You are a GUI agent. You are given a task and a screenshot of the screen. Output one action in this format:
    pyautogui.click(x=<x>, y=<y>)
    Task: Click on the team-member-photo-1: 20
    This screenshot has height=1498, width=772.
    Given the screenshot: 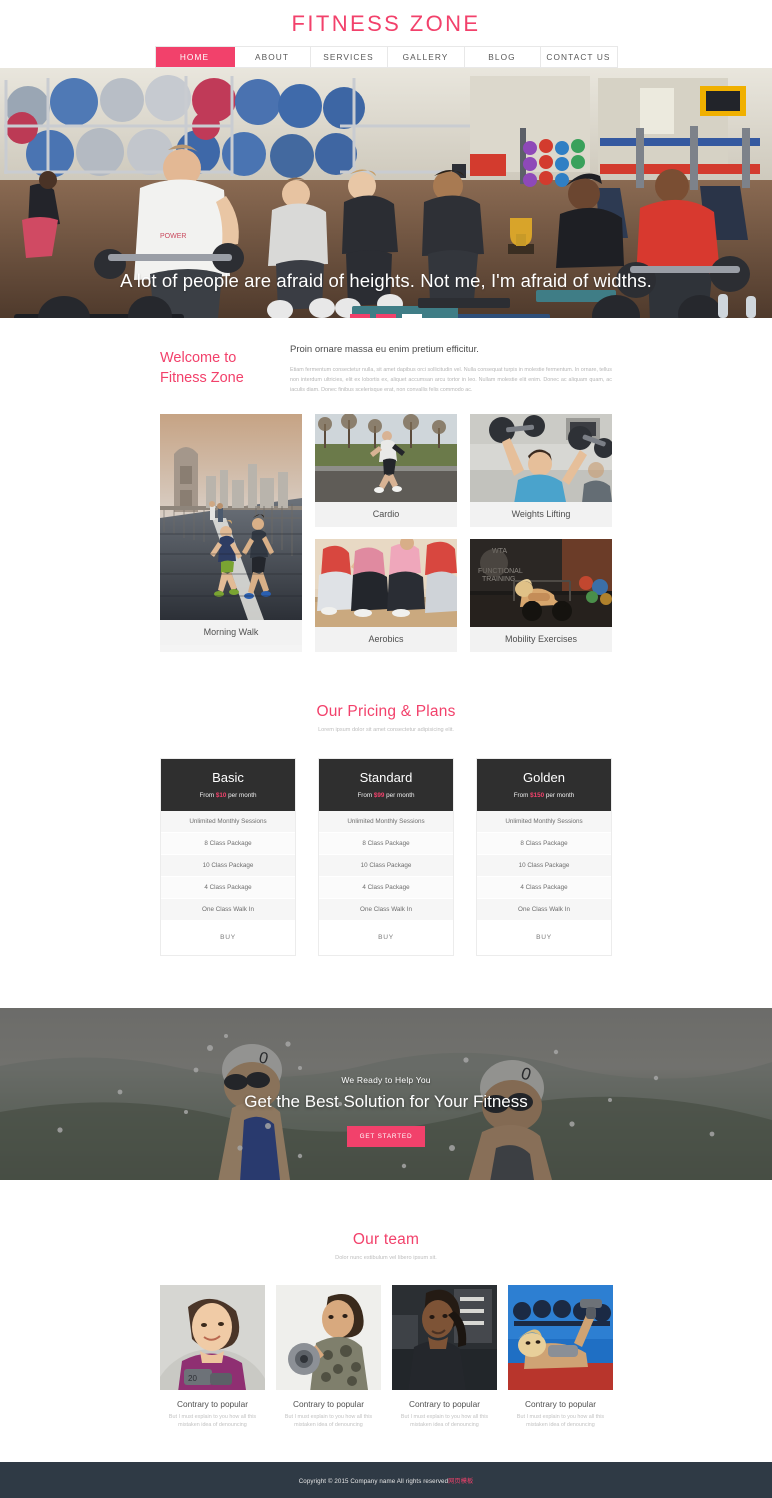 What is the action you would take?
    pyautogui.click(x=212, y=1337)
    